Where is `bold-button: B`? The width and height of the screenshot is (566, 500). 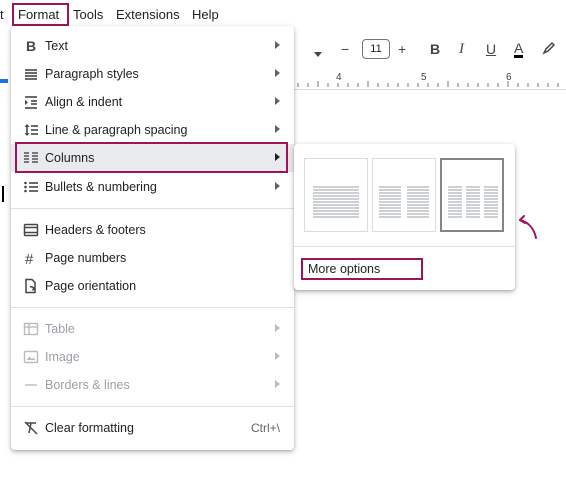 bold-button: B is located at coordinates (435, 49).